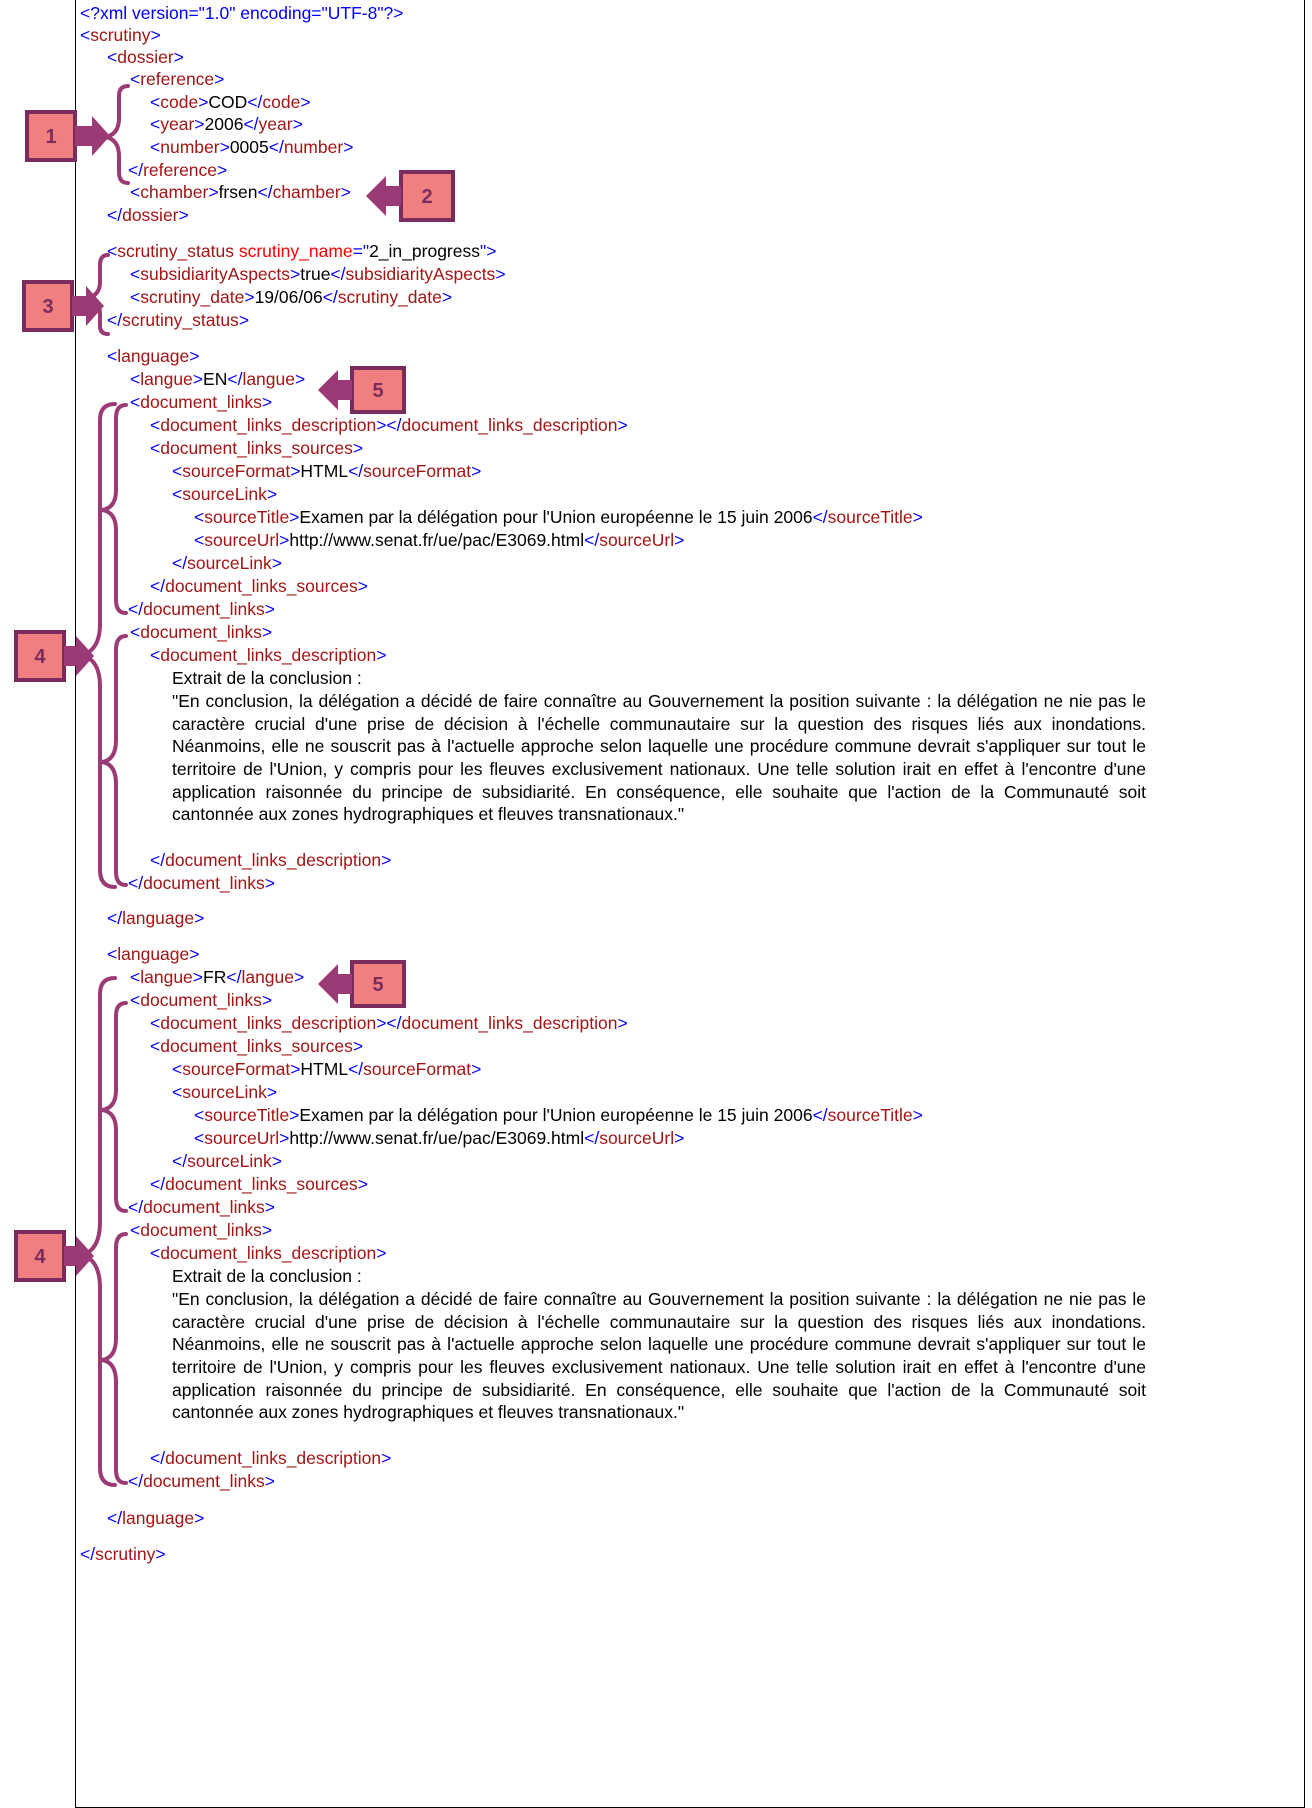 The image size is (1312, 1808). What do you see at coordinates (291, 297) in the screenshot?
I see `scrutiny-date-line: <scrutiny_date>19/06/06</scrutiny_date>` at bounding box center [291, 297].